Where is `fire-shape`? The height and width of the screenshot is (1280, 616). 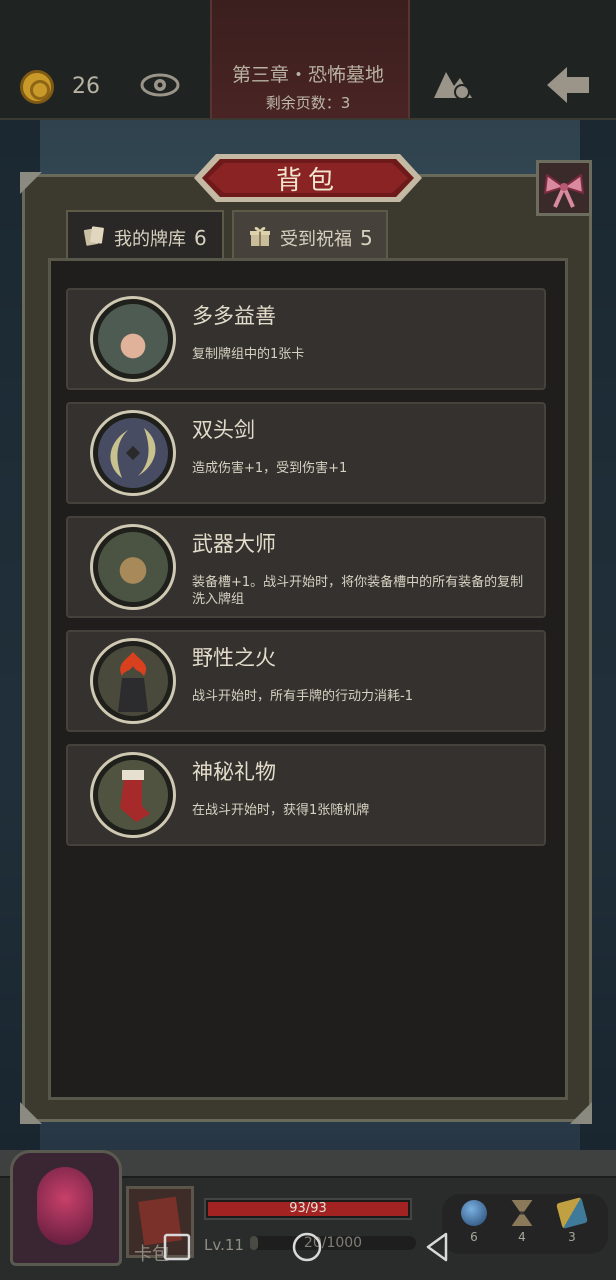
fire-shape is located at coordinates (133, 682).